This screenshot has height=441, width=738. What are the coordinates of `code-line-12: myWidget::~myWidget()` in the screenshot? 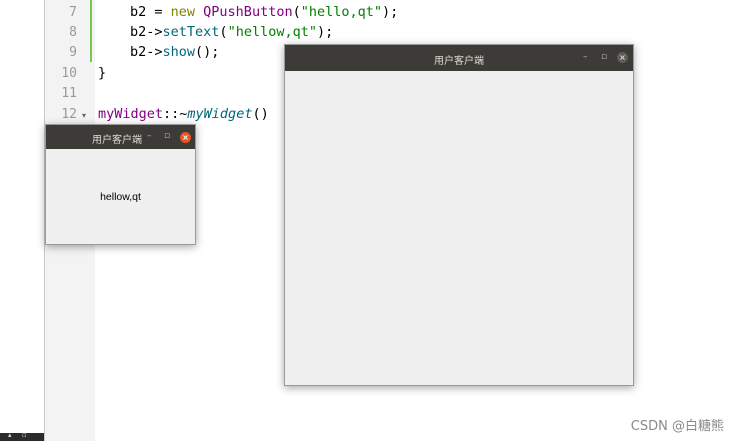 It's located at (183, 114).